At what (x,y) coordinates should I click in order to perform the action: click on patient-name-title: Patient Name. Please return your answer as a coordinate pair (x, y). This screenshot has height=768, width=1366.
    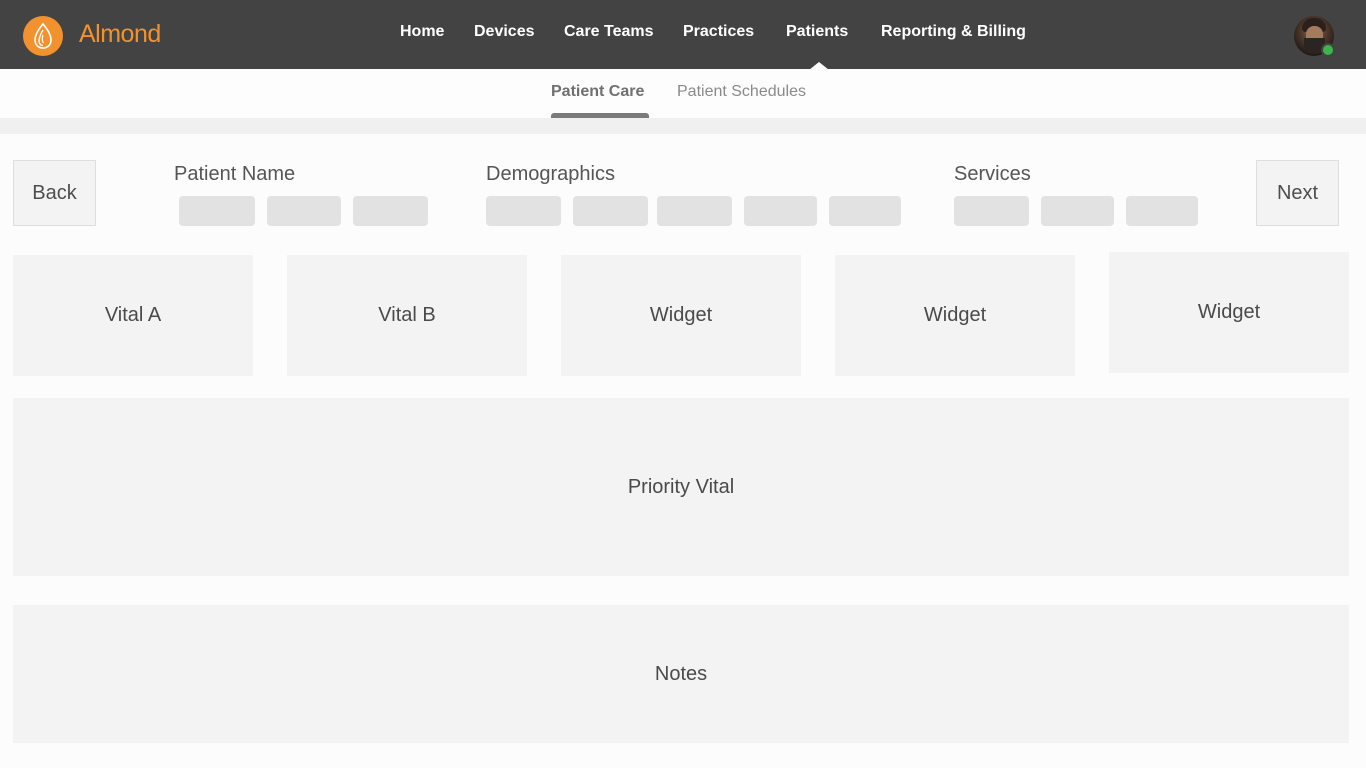
    Looking at the image, I should click on (235, 174).